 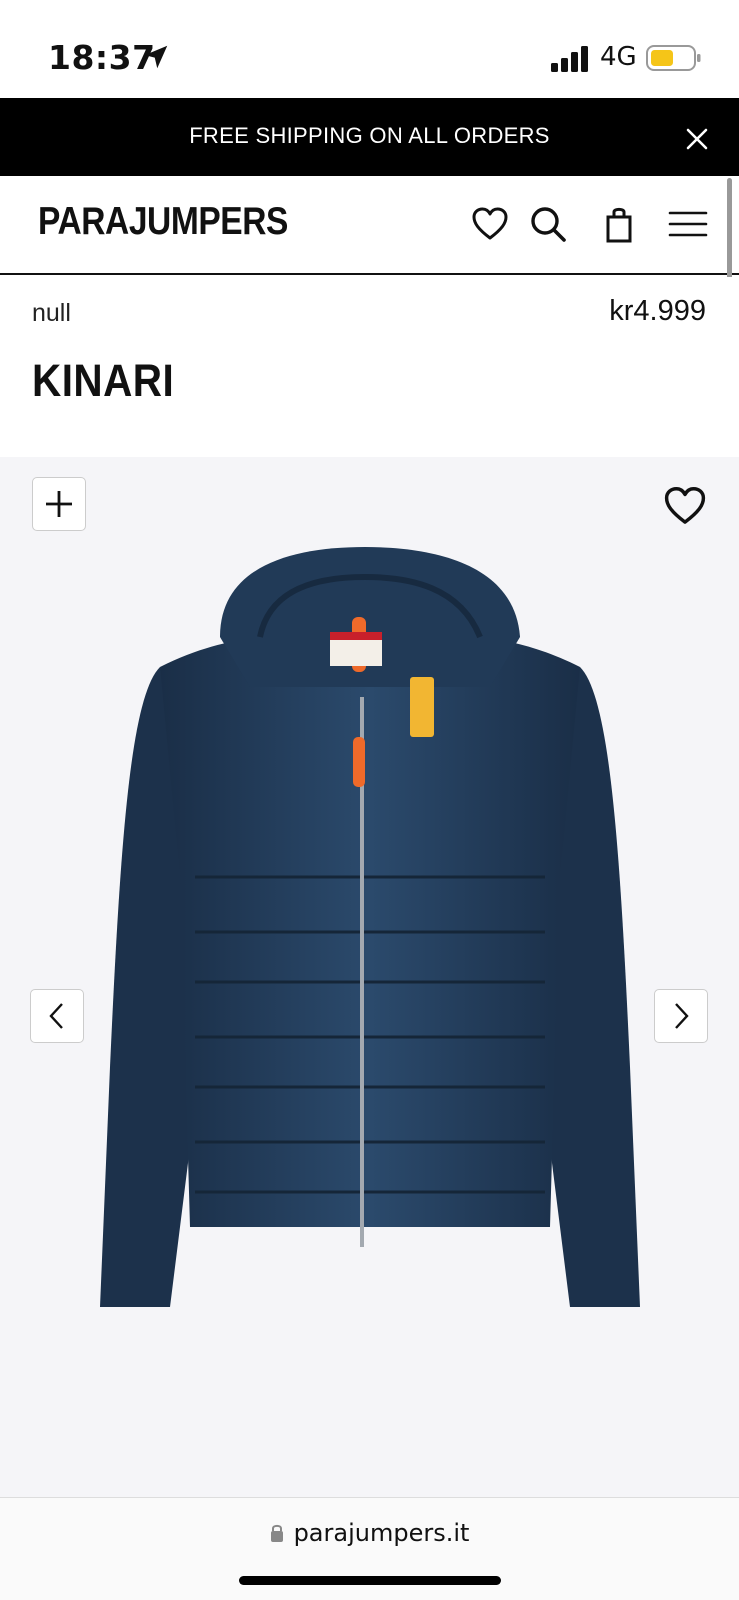 What do you see at coordinates (103, 380) in the screenshot?
I see `product-title: KINARI` at bounding box center [103, 380].